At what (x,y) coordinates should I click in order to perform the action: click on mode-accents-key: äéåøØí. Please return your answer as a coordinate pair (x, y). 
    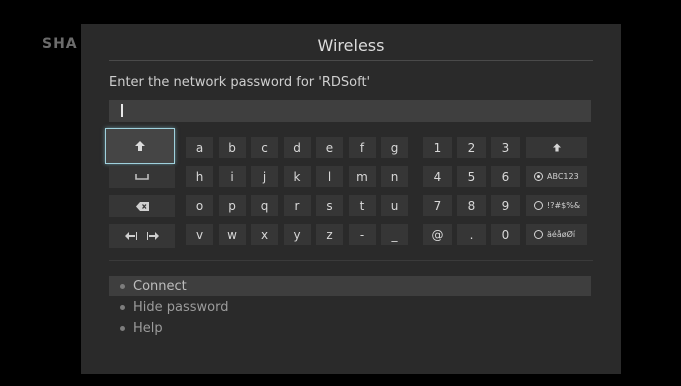
    Looking at the image, I should click on (556, 234).